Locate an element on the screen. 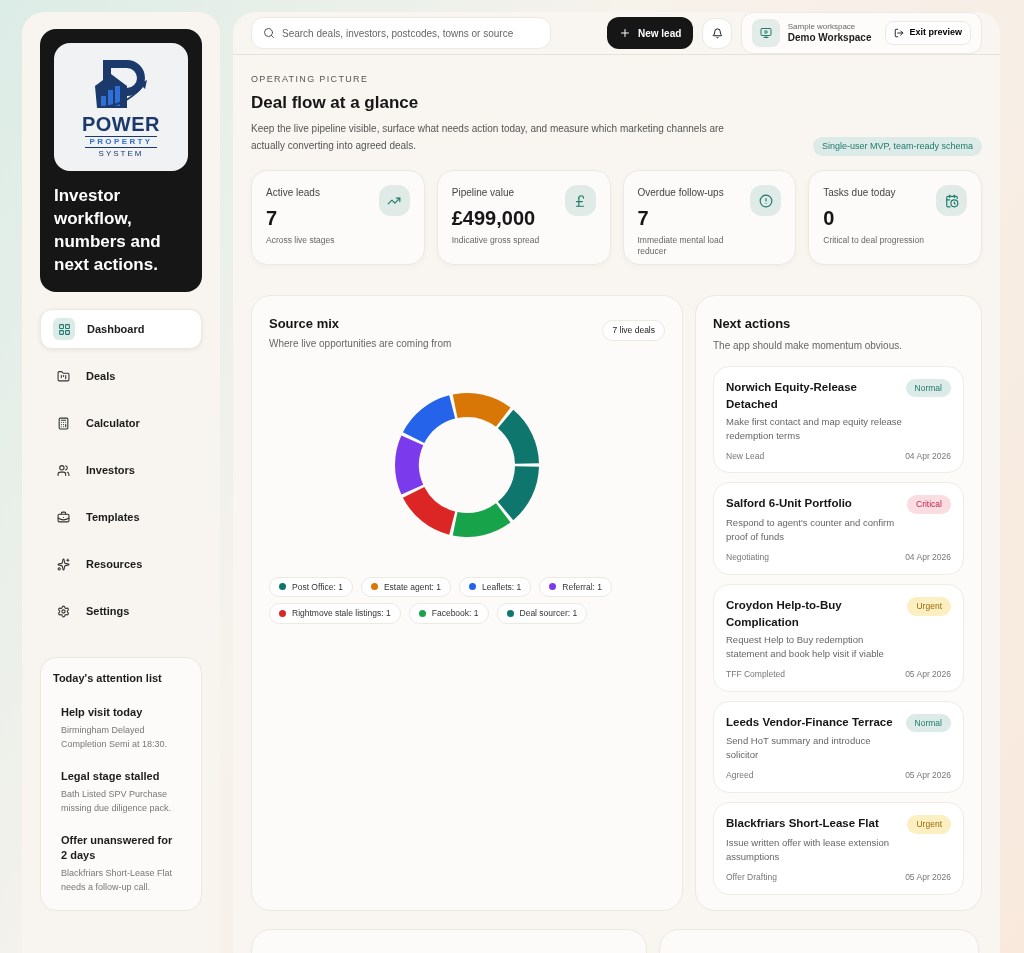 Image resolution: width=1024 pixels, height=953 pixels. notifications-button is located at coordinates (717, 33).